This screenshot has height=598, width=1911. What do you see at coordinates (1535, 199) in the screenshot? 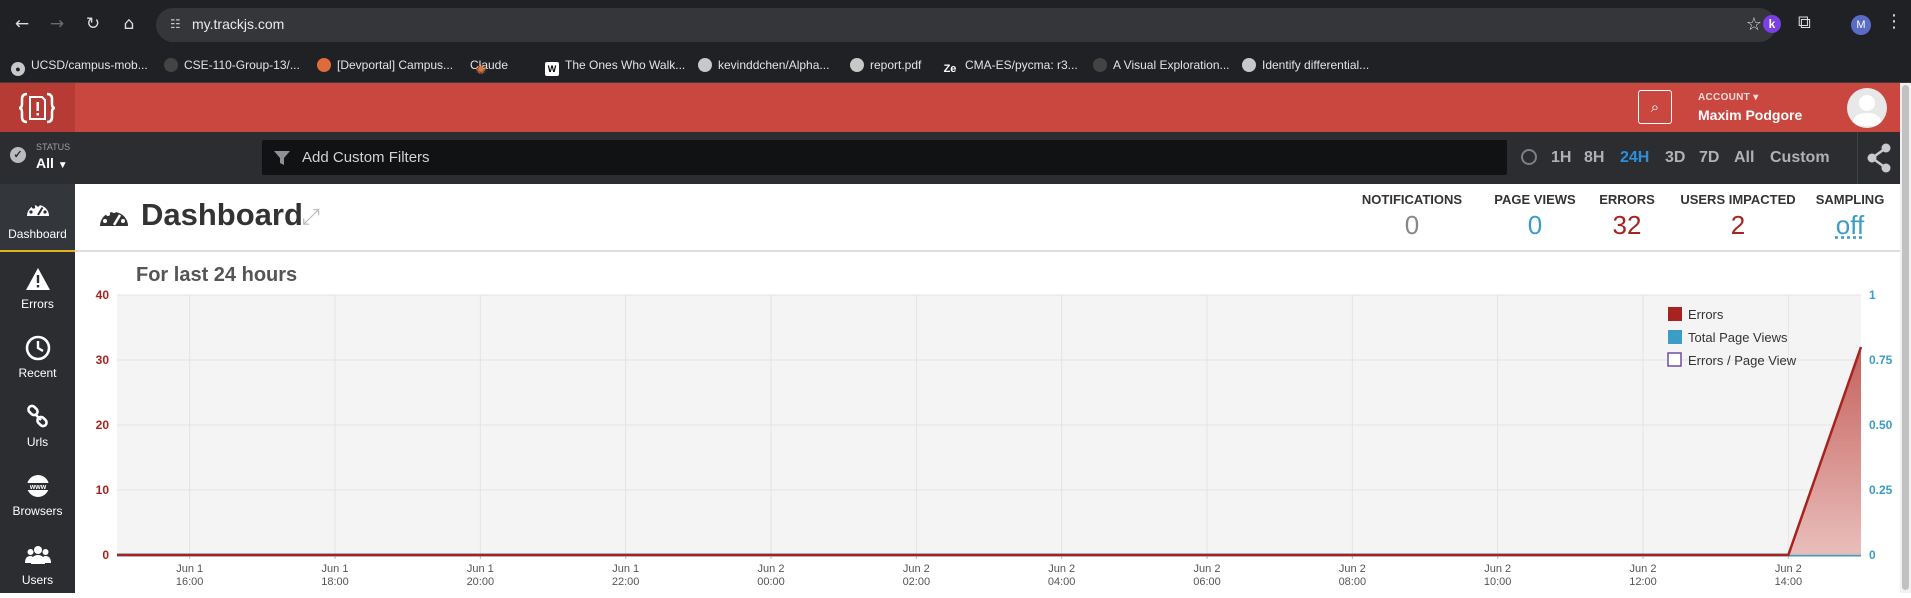
I see `stat-label: PAGE VIEWS` at bounding box center [1535, 199].